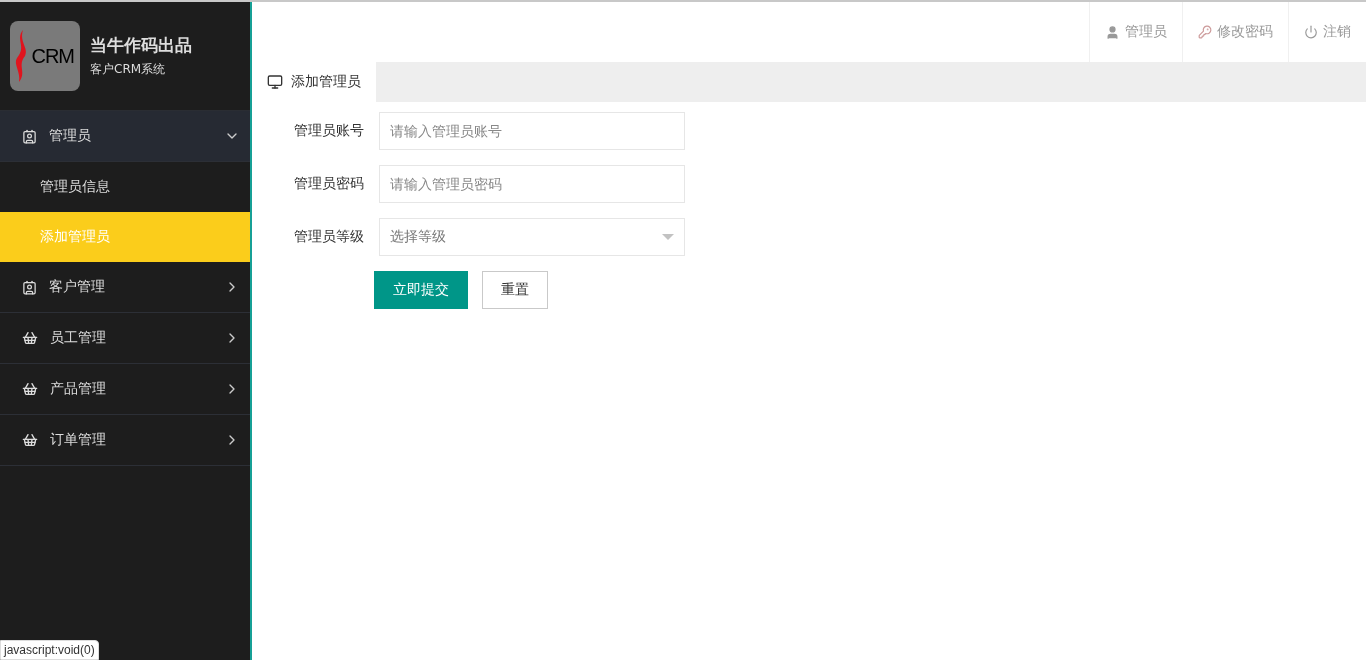  Describe the element at coordinates (128, 69) in the screenshot. I see `brand-subtitle: 客户CRM系统` at that location.